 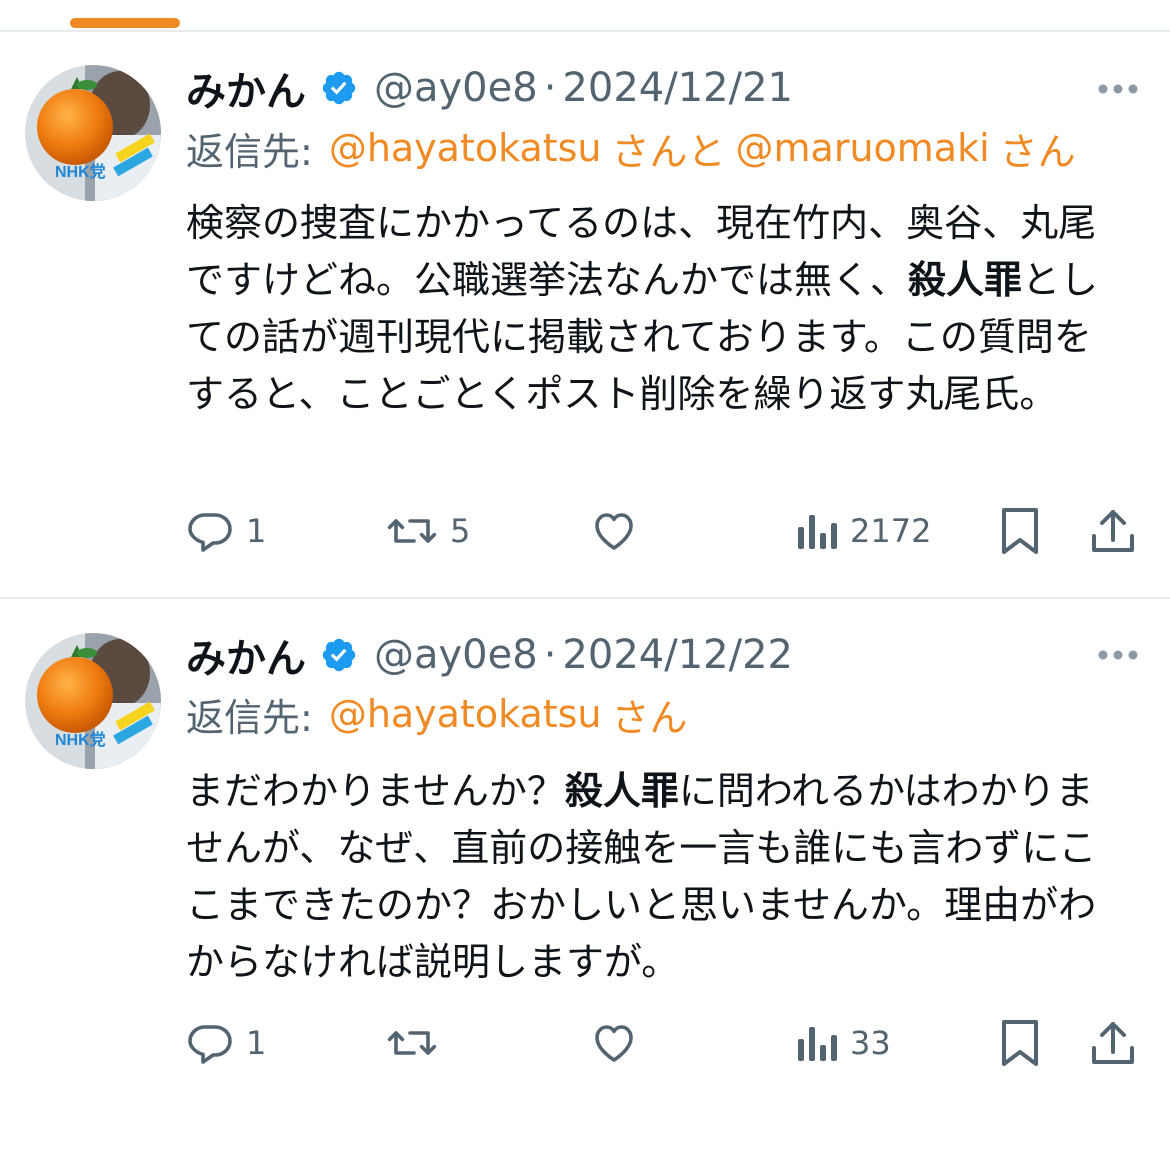 I want to click on active-tab-indicator, so click(x=125, y=23).